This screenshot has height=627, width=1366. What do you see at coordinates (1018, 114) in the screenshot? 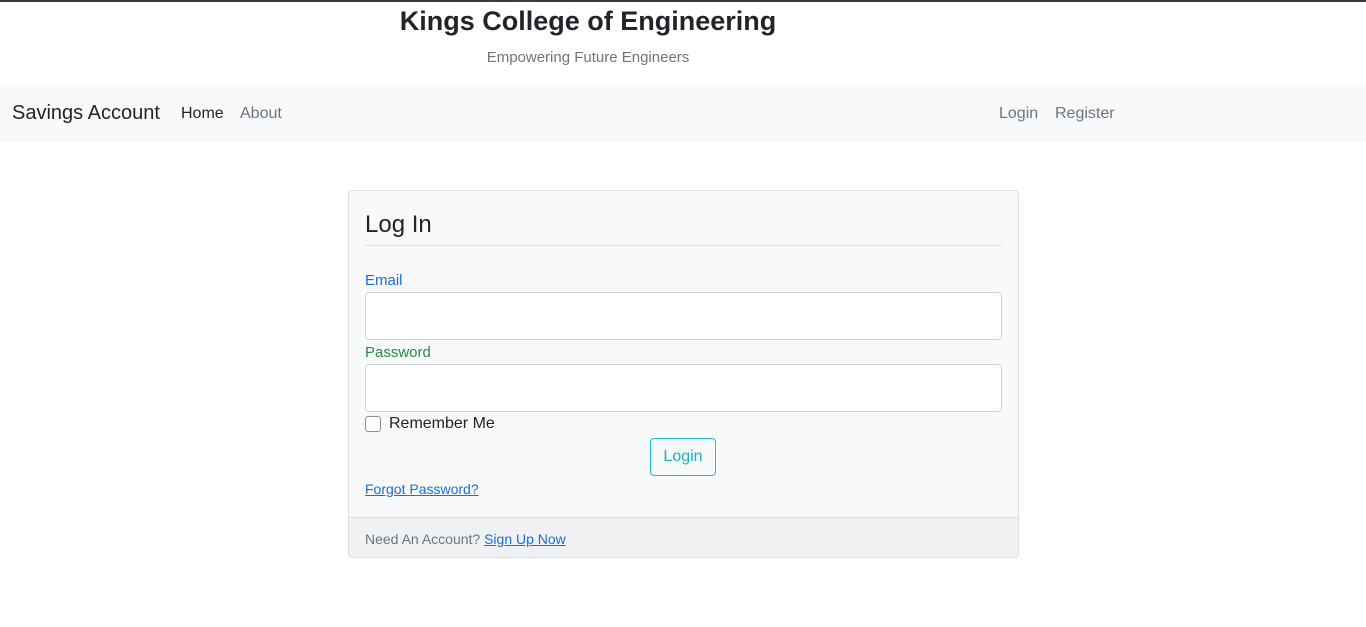
I see `nav-link-login: Login` at bounding box center [1018, 114].